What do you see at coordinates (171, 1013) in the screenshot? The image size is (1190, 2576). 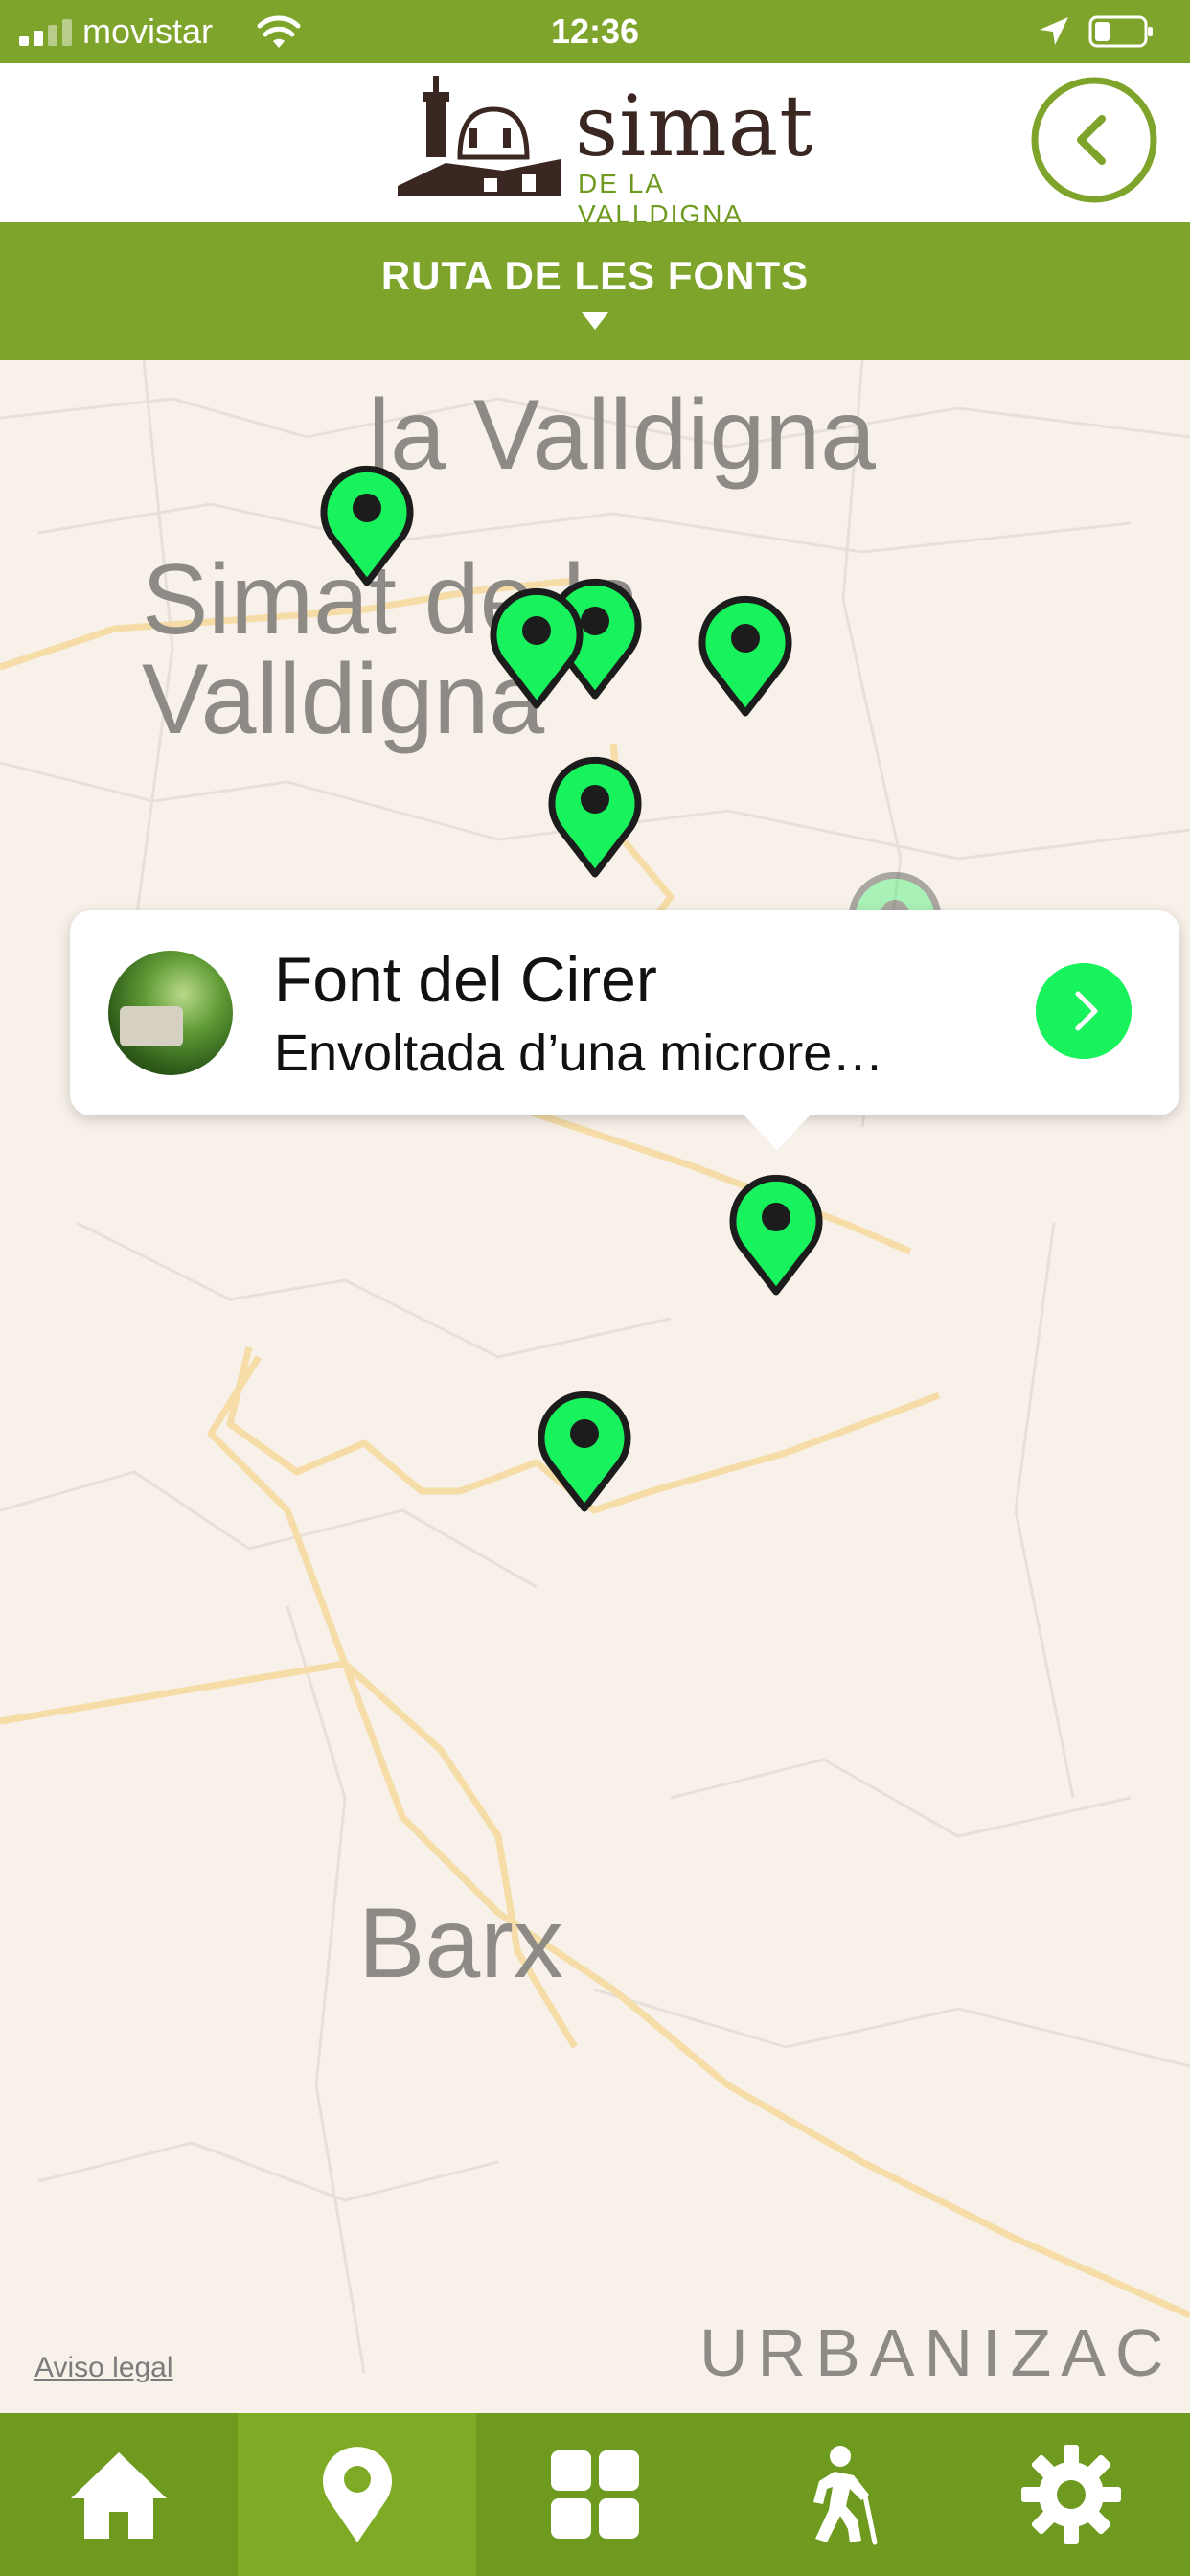 I see `poi-thumbnail` at bounding box center [171, 1013].